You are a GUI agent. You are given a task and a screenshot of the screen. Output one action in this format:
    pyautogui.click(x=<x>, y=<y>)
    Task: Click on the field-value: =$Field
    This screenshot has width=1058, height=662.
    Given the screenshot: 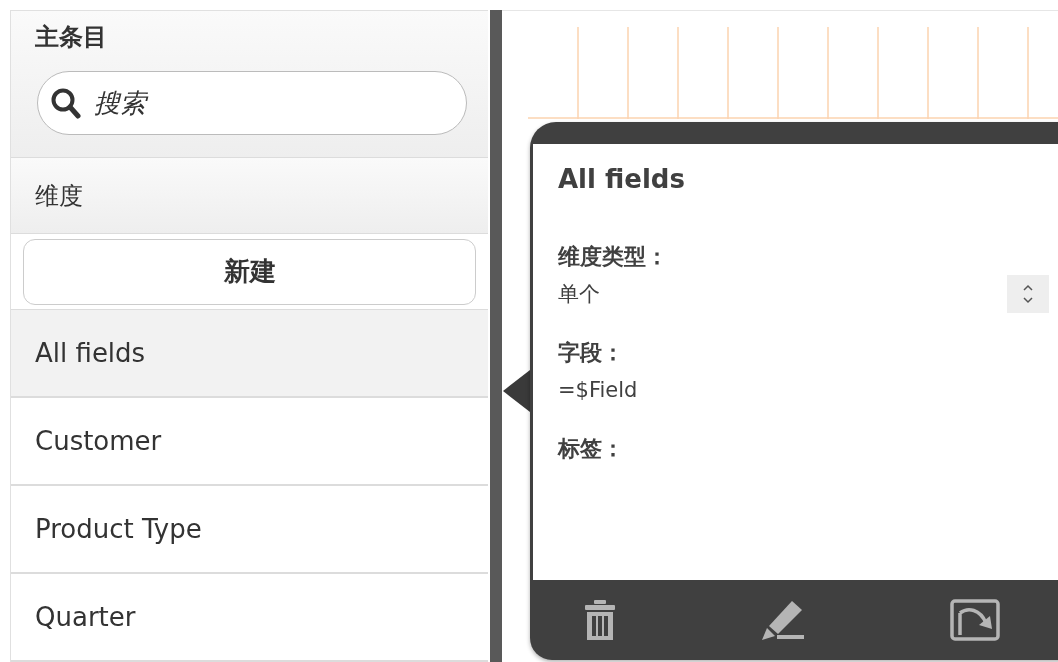 What is the action you would take?
    pyautogui.click(x=598, y=390)
    